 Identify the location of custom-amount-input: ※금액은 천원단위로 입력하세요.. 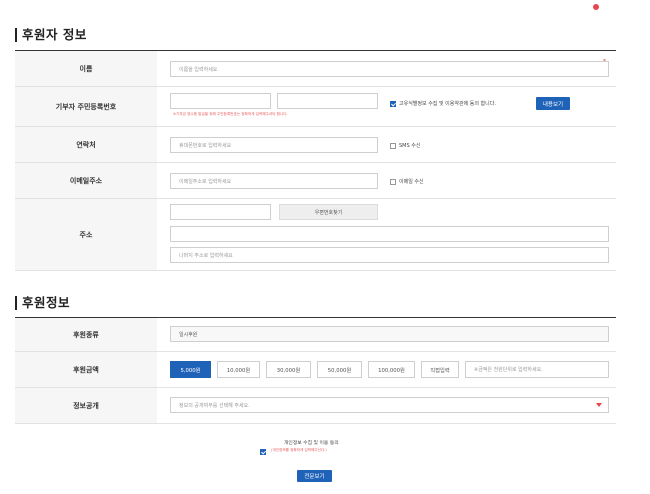
(537, 369).